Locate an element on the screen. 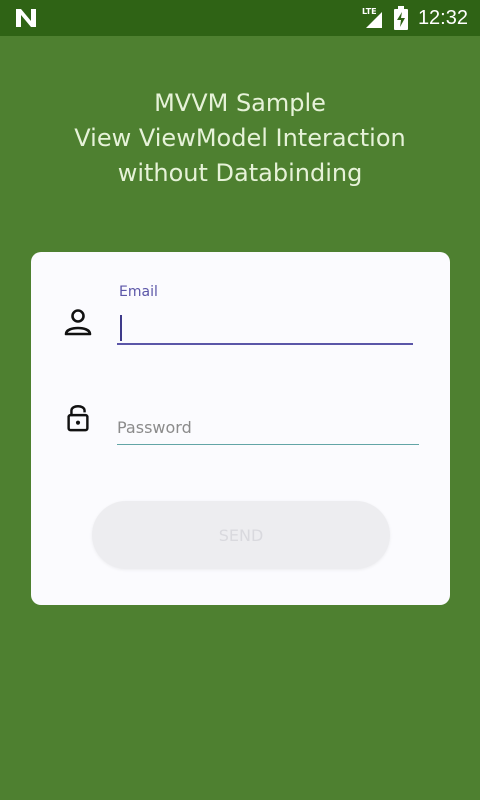 Image resolution: width=480 pixels, height=800 pixels. password-field is located at coordinates (268, 427).